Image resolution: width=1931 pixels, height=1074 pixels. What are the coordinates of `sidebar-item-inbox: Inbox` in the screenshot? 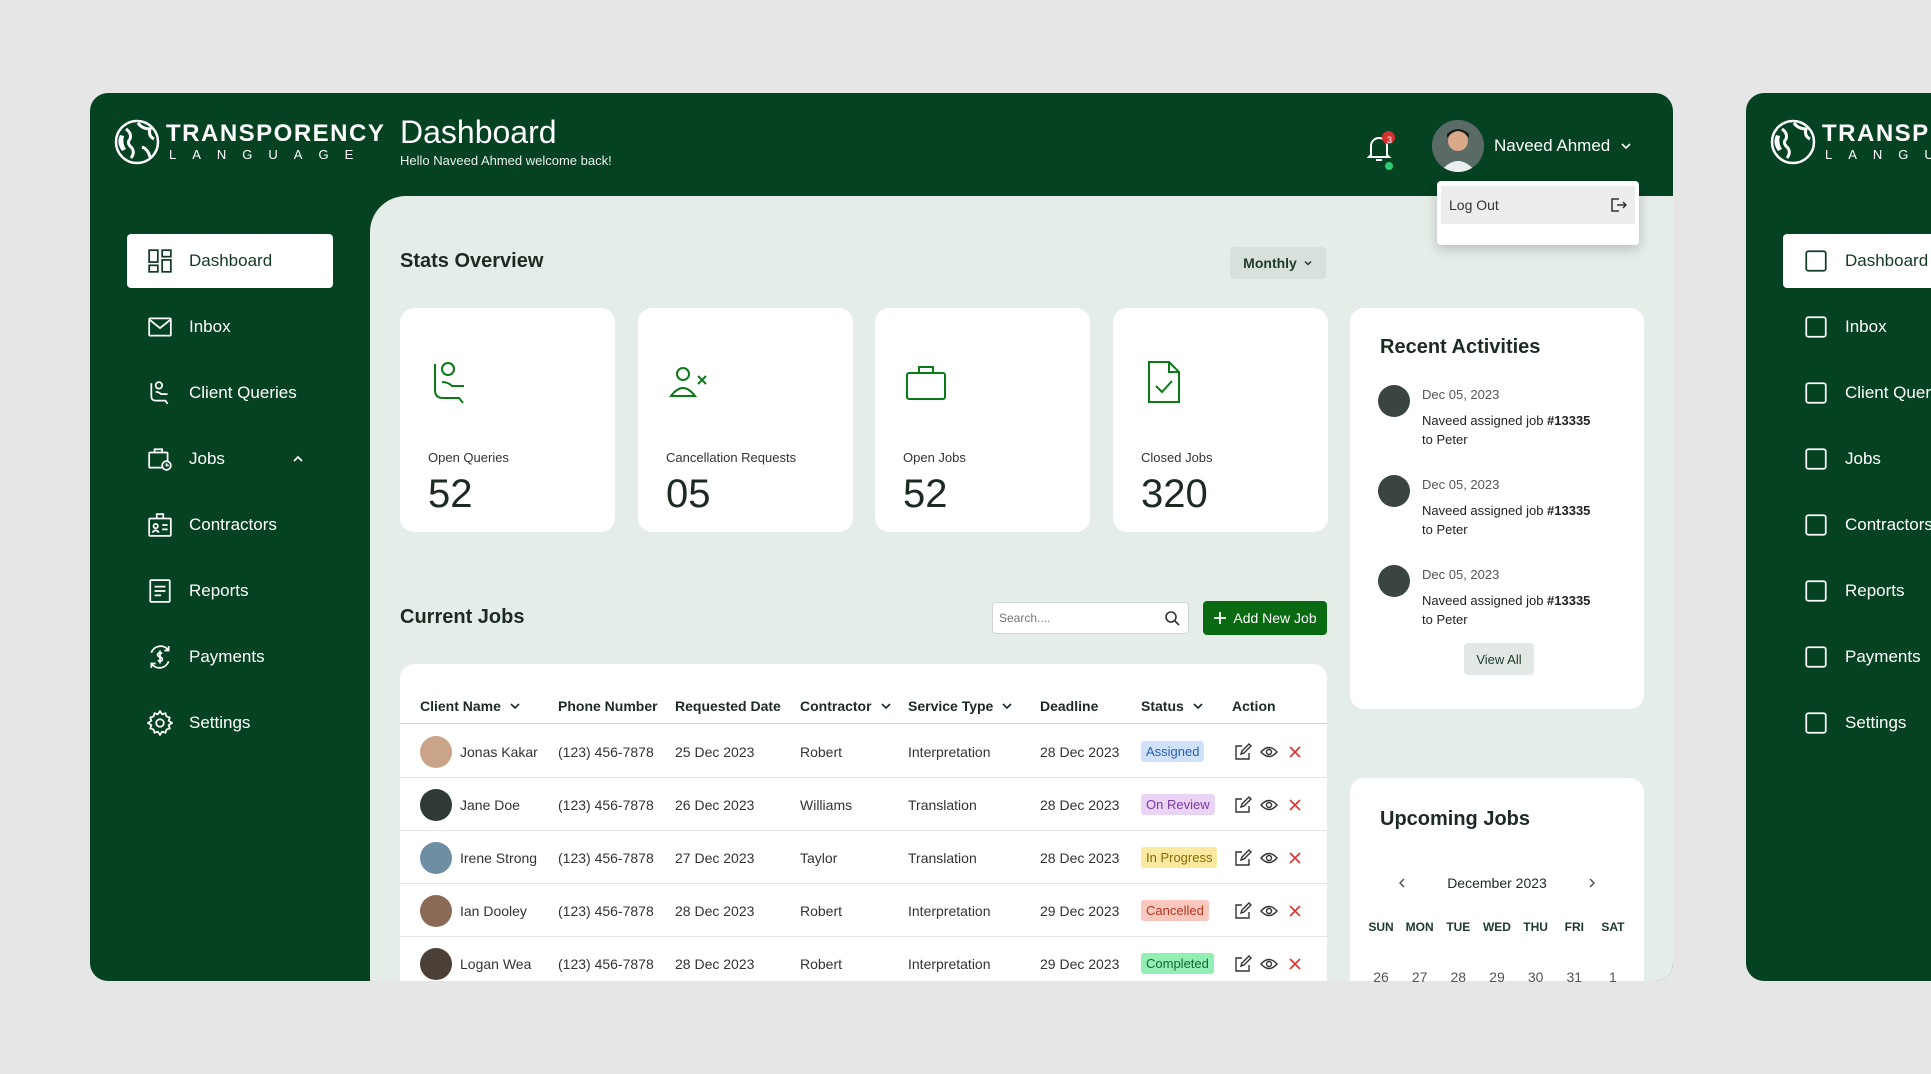 It's located at (230, 327).